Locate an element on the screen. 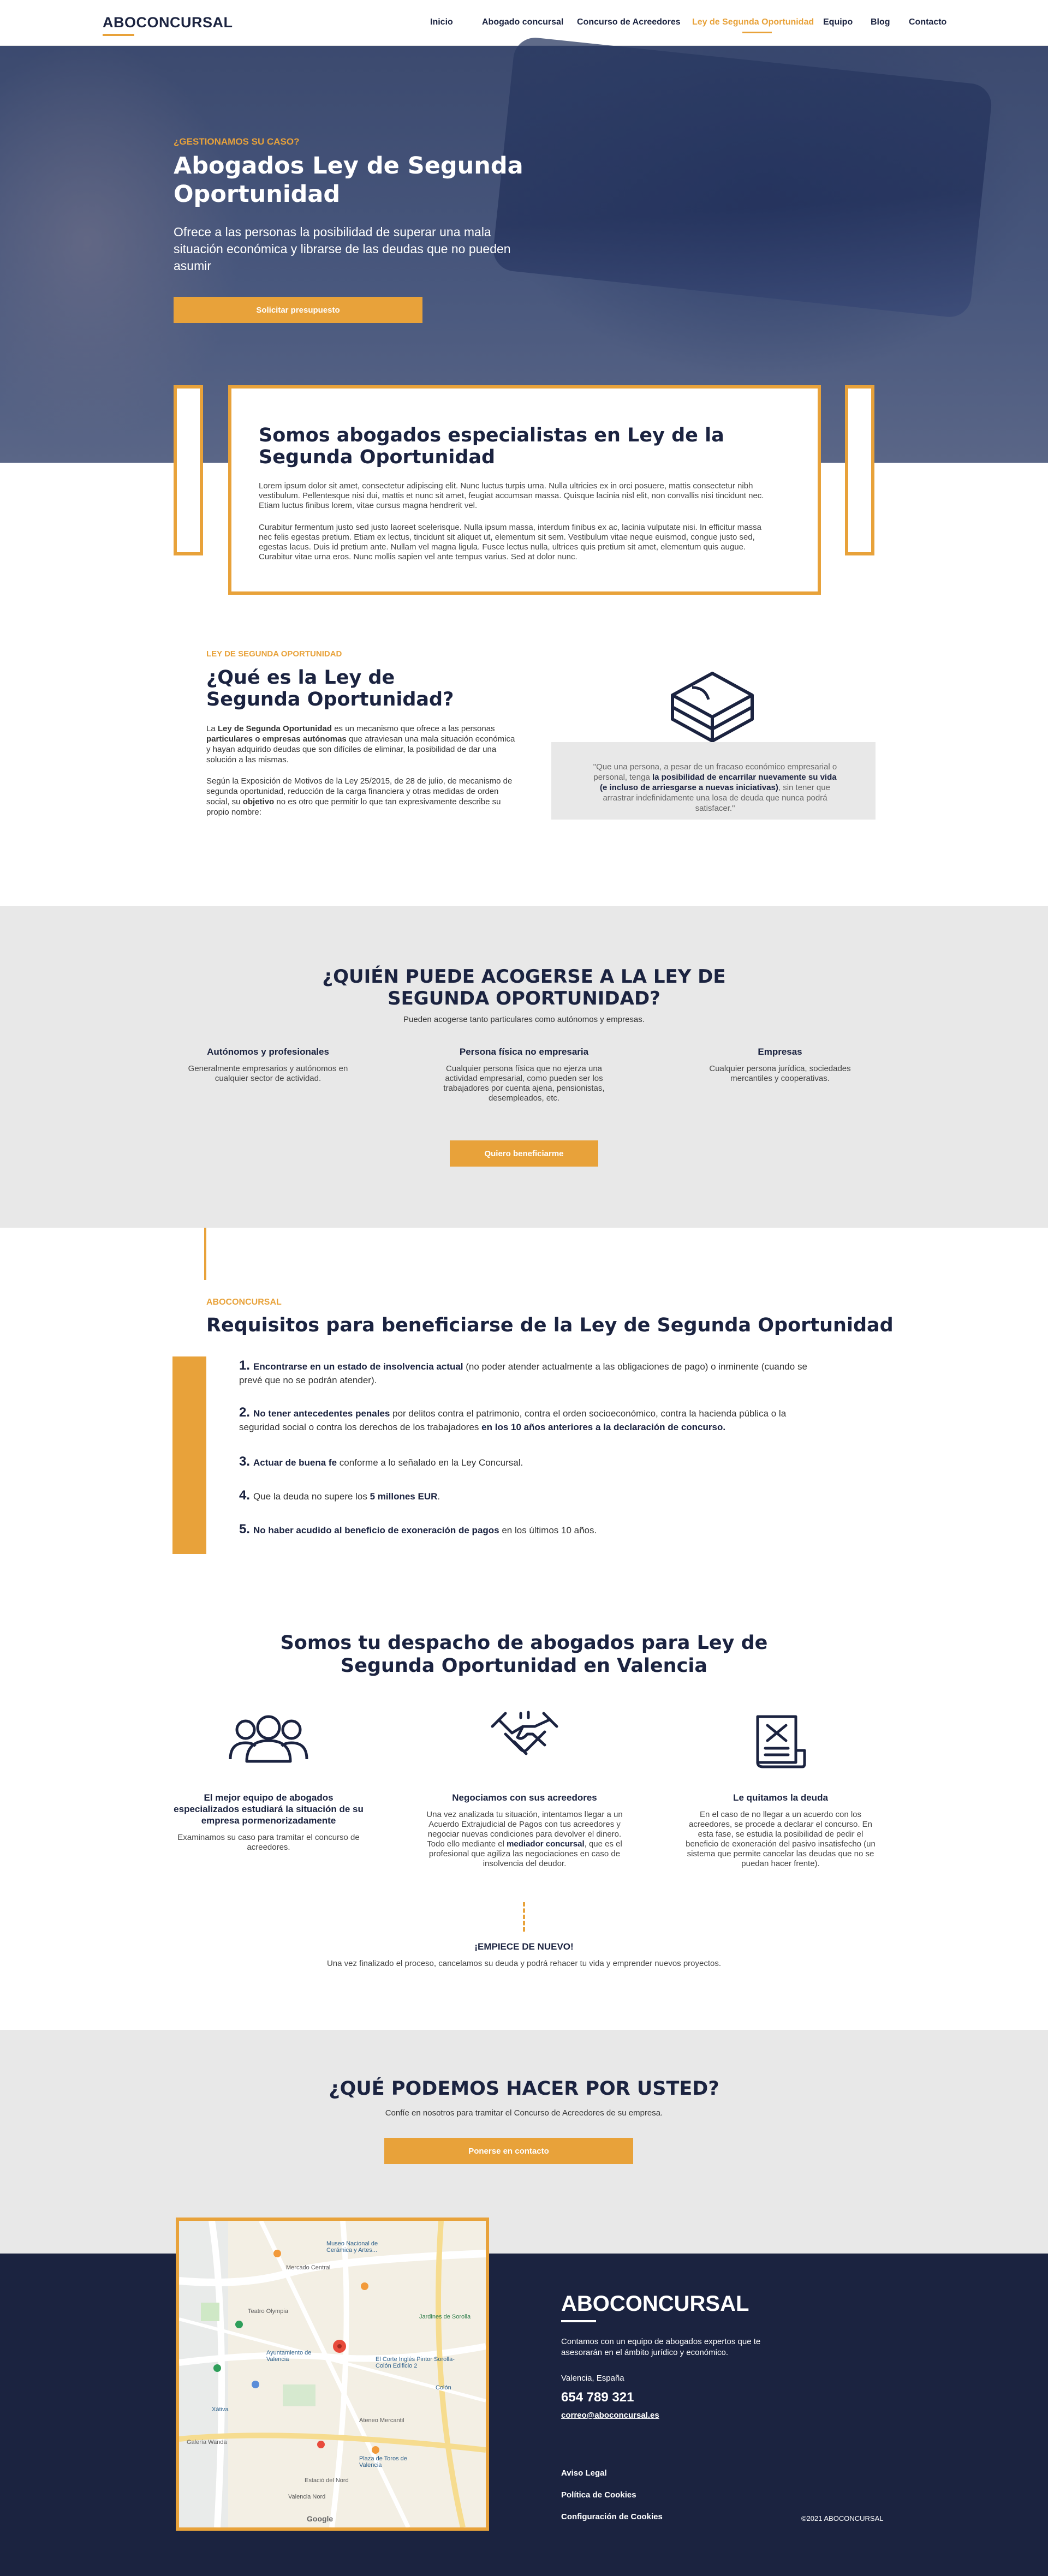  intro-left-frame is located at coordinates (188, 470).